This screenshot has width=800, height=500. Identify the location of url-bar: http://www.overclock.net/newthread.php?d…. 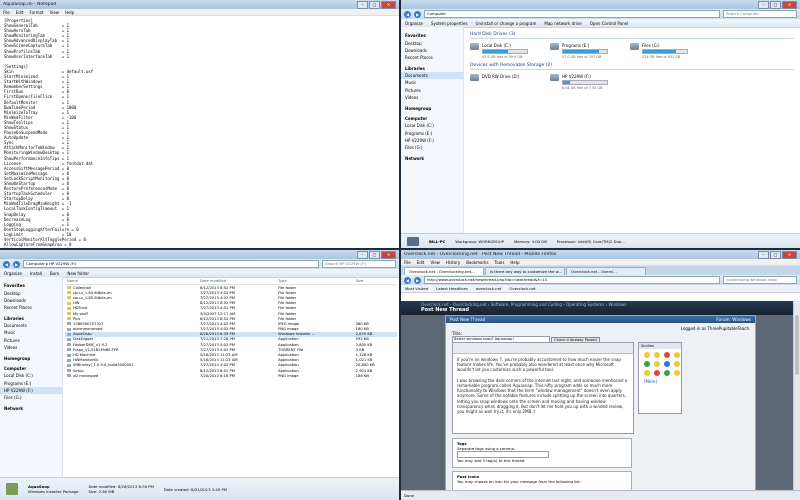
(572, 280).